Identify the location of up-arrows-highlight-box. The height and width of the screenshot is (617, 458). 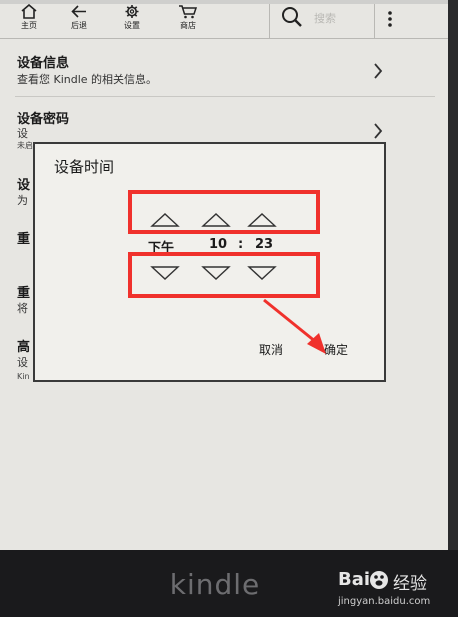
(224, 212).